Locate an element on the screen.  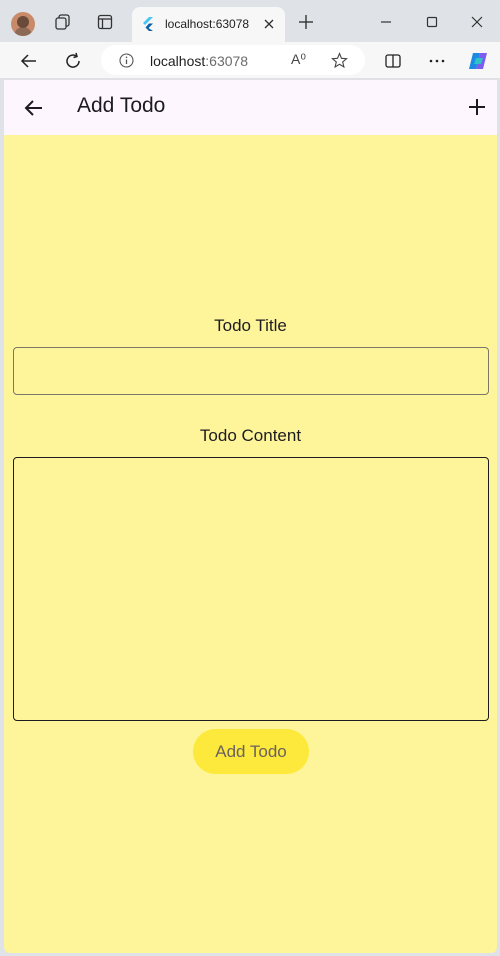
todo-title-input is located at coordinates (251, 371).